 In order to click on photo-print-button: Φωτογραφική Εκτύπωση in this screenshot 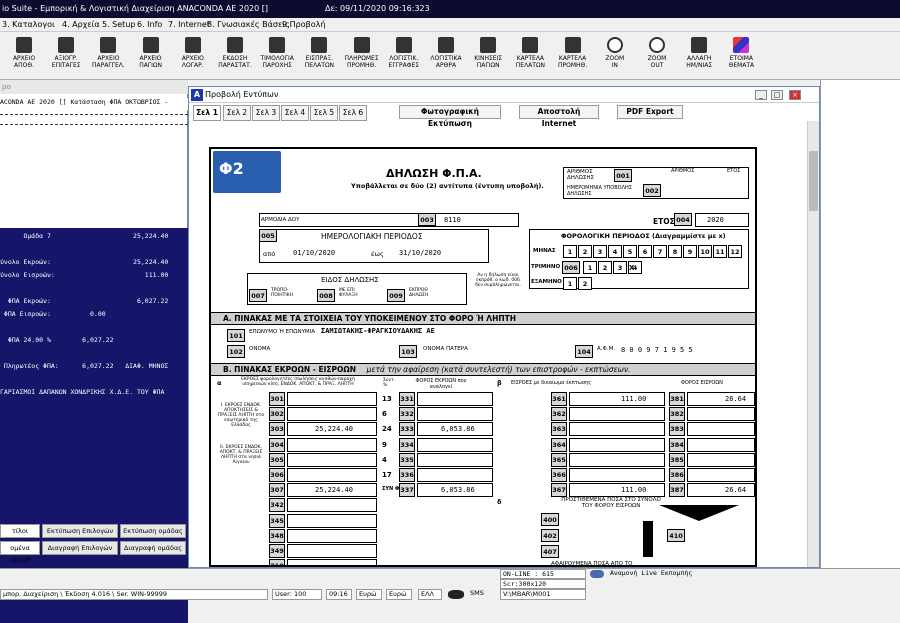, I will do `click(450, 116)`.